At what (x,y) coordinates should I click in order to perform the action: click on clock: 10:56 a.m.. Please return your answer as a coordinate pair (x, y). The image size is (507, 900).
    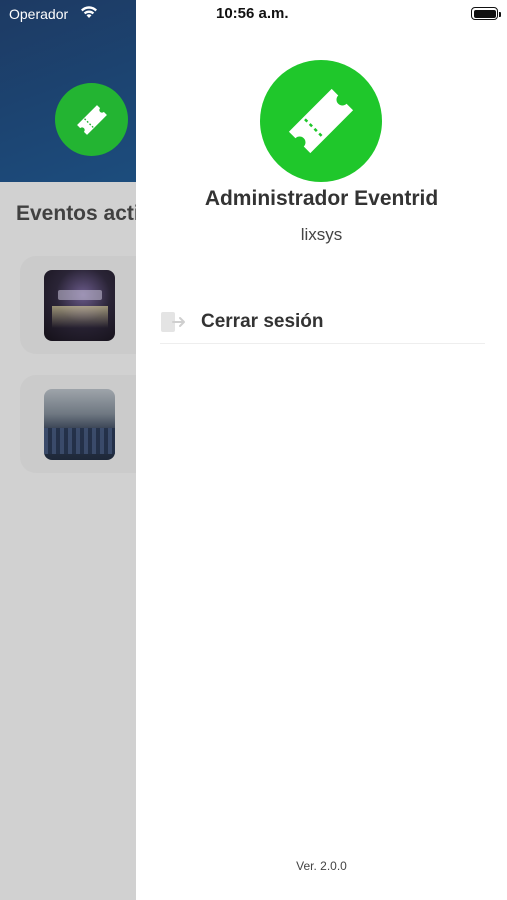
    Looking at the image, I should click on (252, 13).